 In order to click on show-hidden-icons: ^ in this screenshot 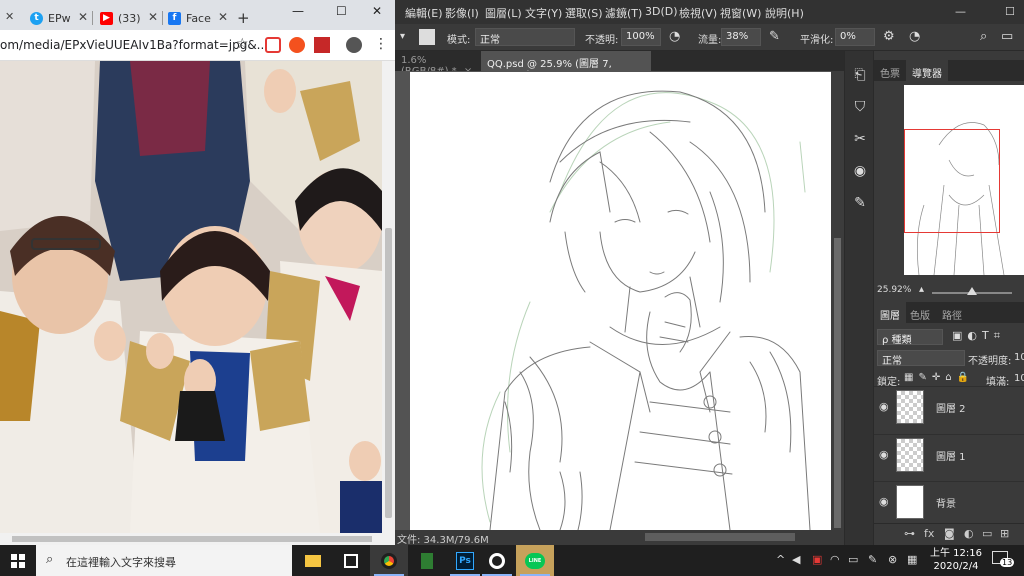, I will do `click(780, 559)`.